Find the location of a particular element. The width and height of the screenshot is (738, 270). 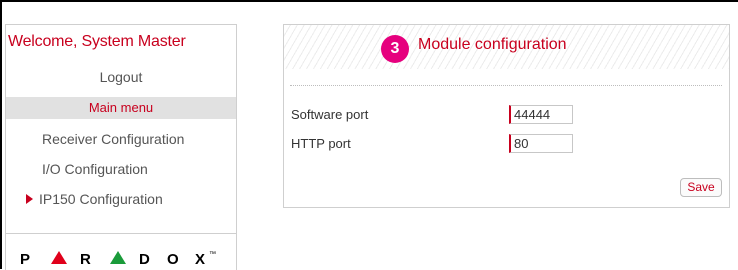

sidebar-item-io-configuration: I/O Configuration is located at coordinates (95, 169).